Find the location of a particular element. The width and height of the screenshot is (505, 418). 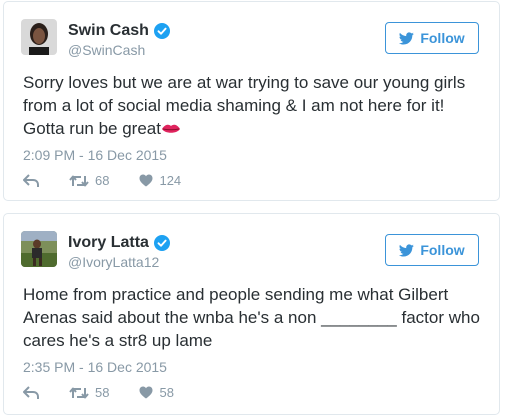

timestamp: 2:35 PM - 16 Dec 2015 is located at coordinates (95, 367).